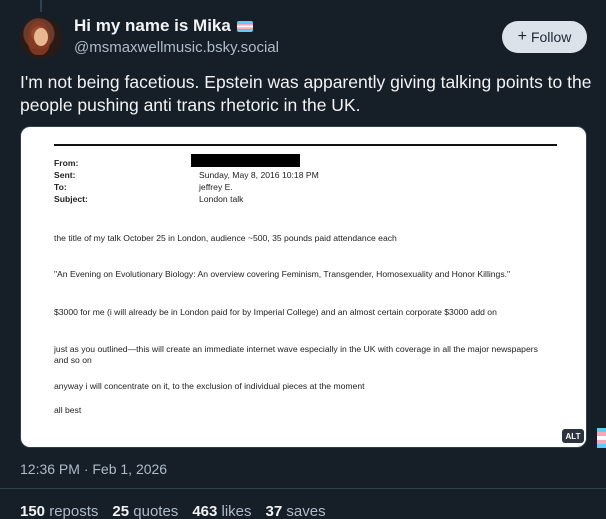 This screenshot has width=606, height=519. What do you see at coordinates (303, 488) in the screenshot?
I see `divider` at bounding box center [303, 488].